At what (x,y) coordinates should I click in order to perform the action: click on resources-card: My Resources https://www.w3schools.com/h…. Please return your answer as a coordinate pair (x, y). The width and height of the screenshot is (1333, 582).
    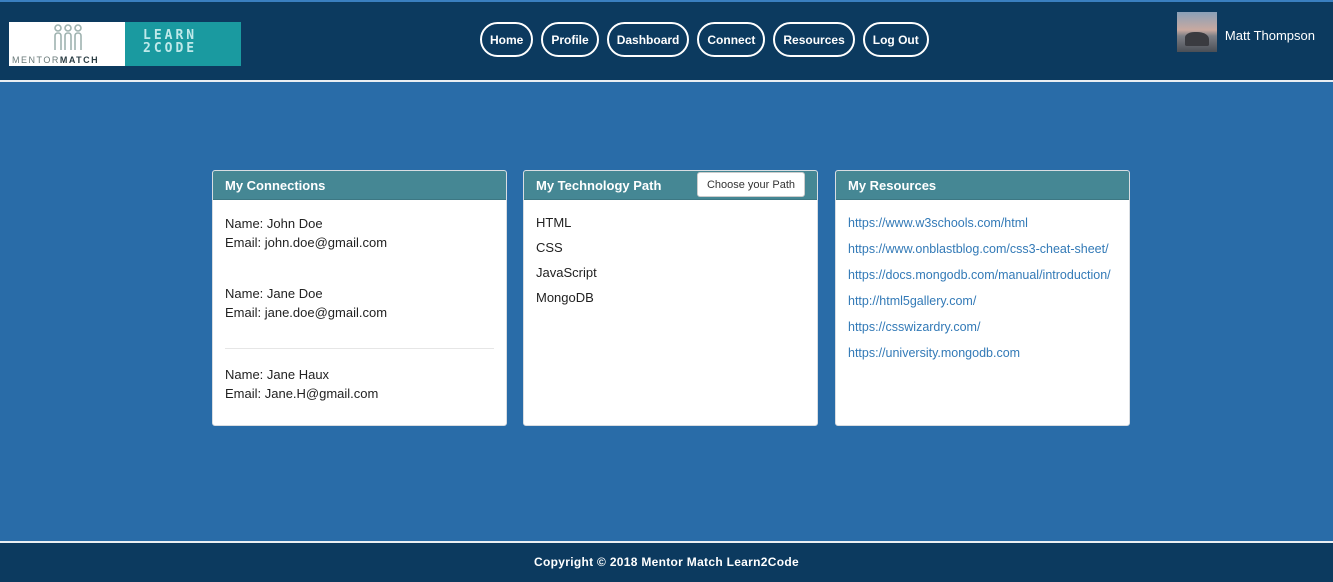
    Looking at the image, I should click on (982, 298).